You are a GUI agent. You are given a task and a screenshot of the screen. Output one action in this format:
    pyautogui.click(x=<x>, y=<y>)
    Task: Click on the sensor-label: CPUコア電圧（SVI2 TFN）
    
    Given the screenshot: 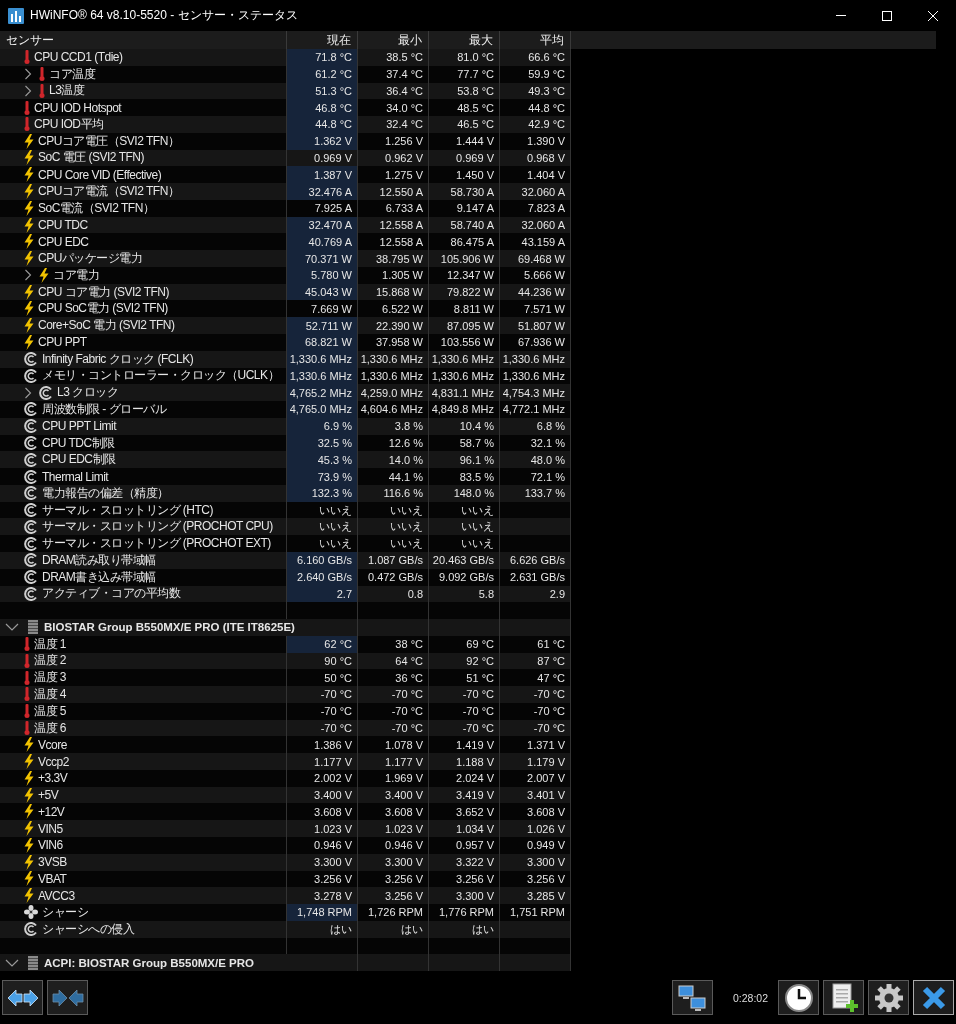 What is the action you would take?
    pyautogui.click(x=109, y=141)
    